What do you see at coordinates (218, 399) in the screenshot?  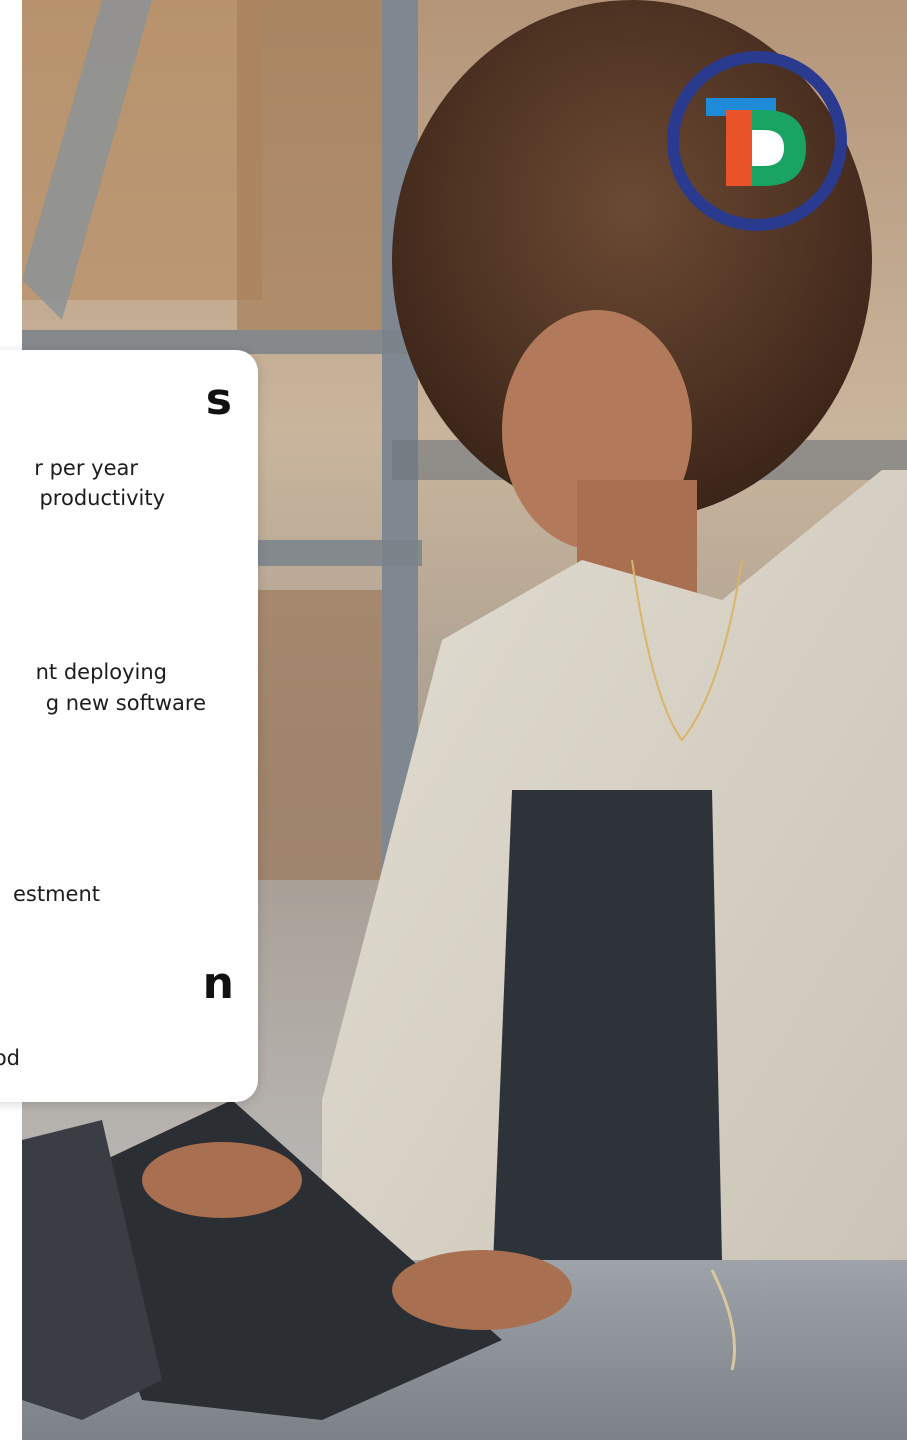 I see `stat-1-heading: s` at bounding box center [218, 399].